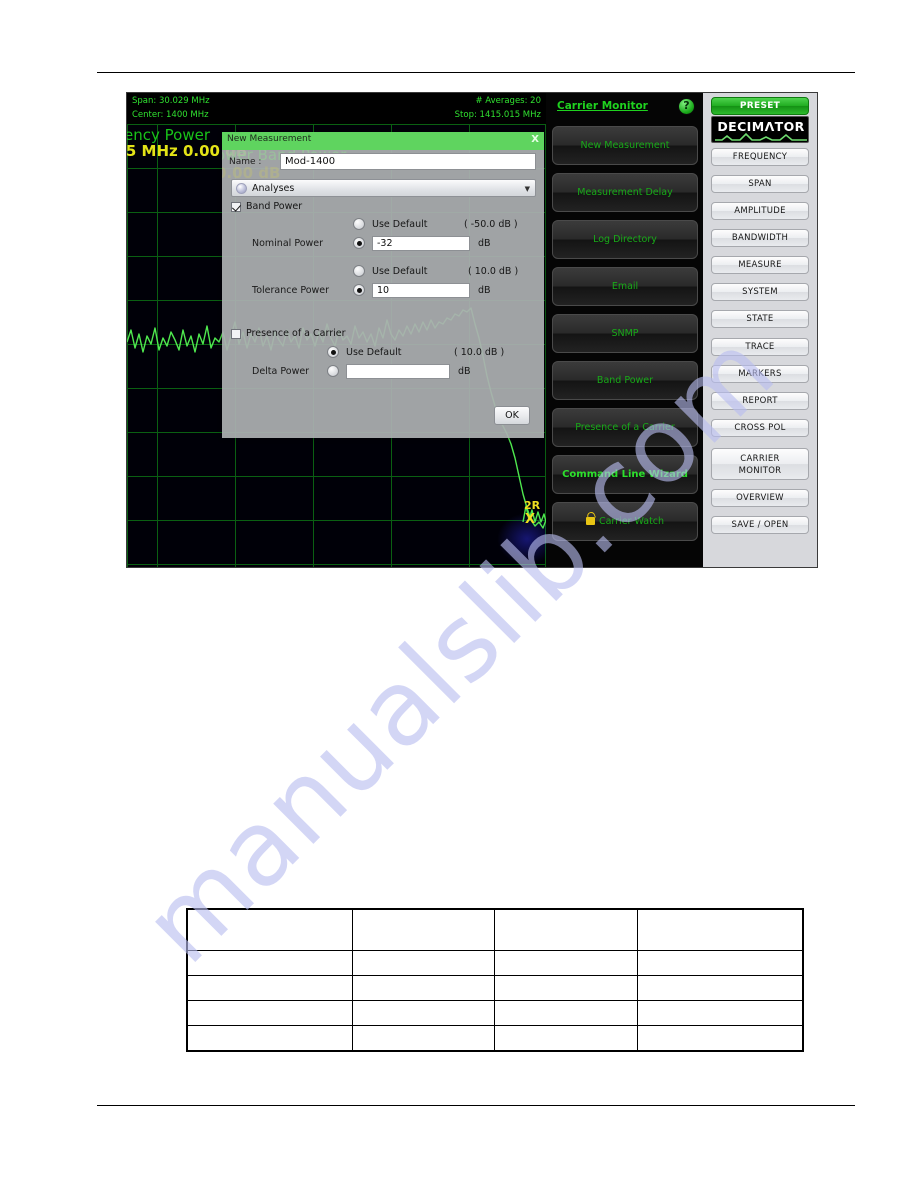 The image size is (918, 1188). What do you see at coordinates (760, 238) in the screenshot?
I see `key-bandwidth: BANDWIDTH` at bounding box center [760, 238].